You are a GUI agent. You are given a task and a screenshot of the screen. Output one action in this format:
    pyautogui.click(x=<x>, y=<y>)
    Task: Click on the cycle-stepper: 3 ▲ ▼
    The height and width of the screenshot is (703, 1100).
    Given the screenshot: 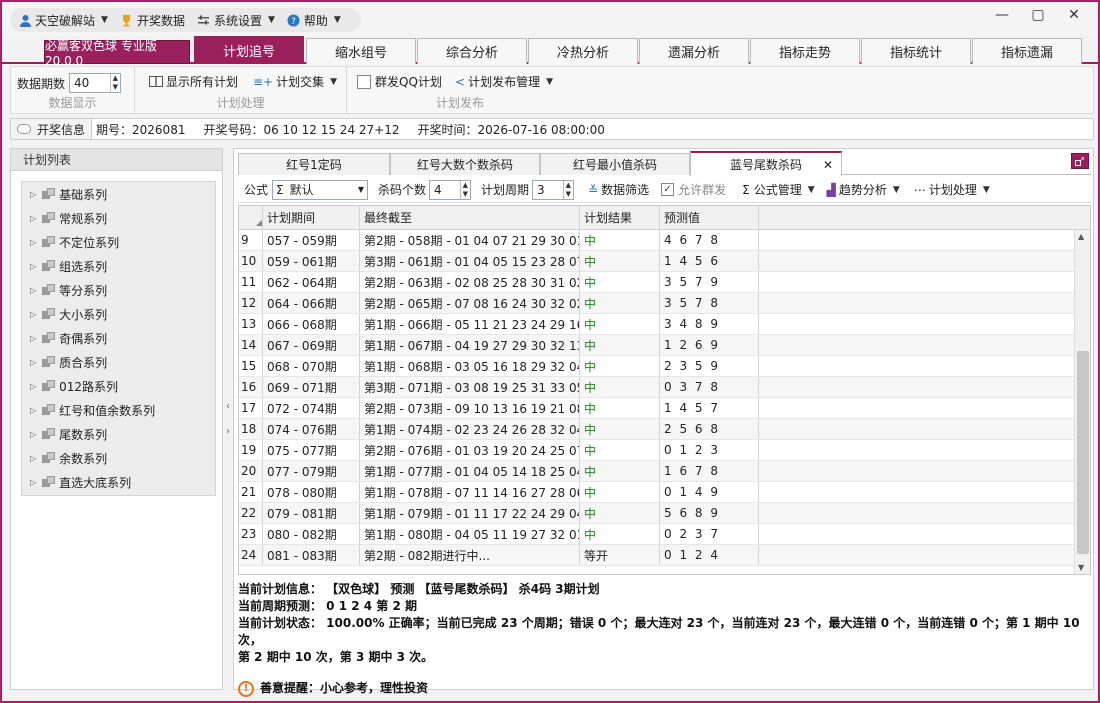 What is the action you would take?
    pyautogui.click(x=553, y=189)
    